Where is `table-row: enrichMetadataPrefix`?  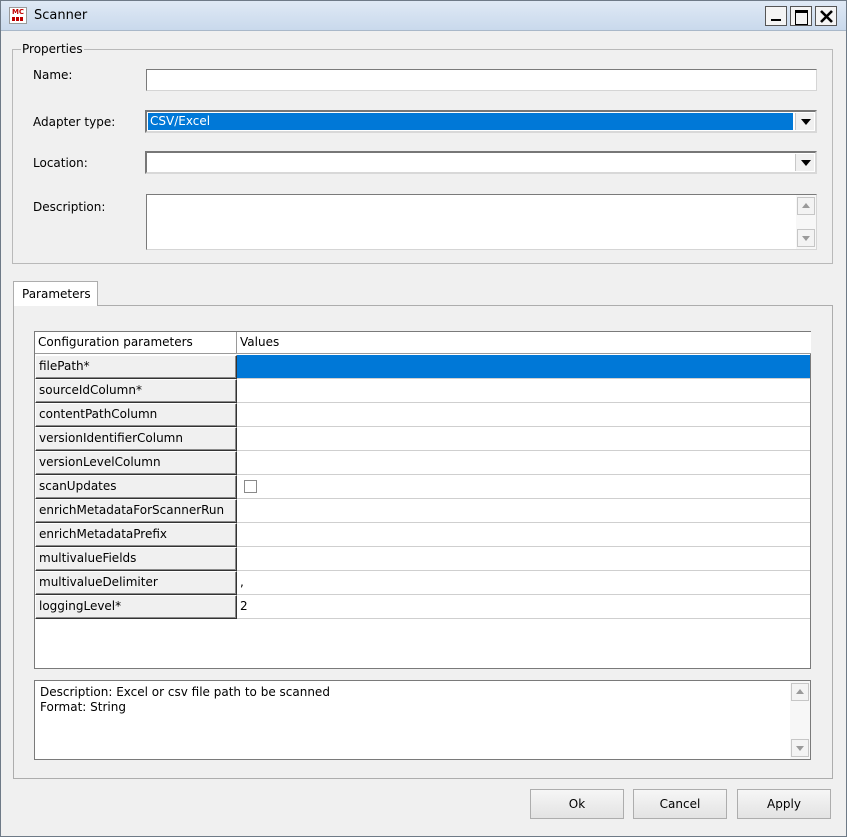 table-row: enrichMetadataPrefix is located at coordinates (422, 535).